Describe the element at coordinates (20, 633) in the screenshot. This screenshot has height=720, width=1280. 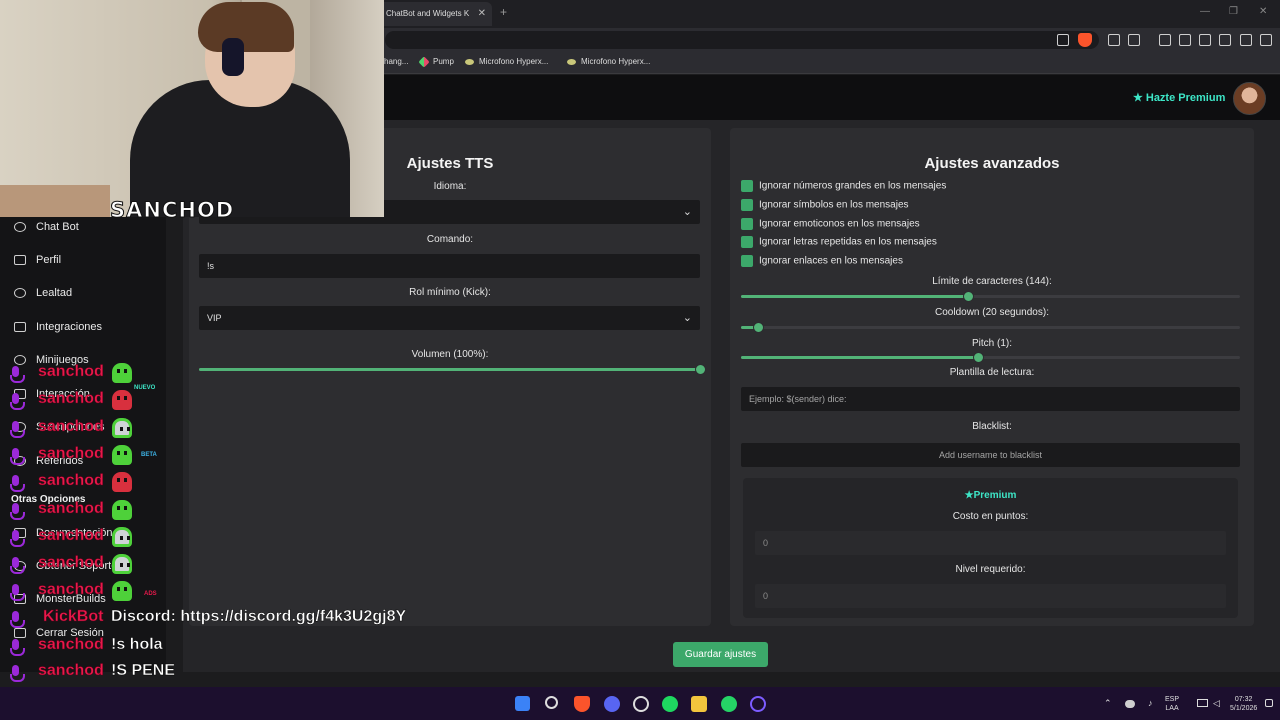
I see `logout-icon` at that location.